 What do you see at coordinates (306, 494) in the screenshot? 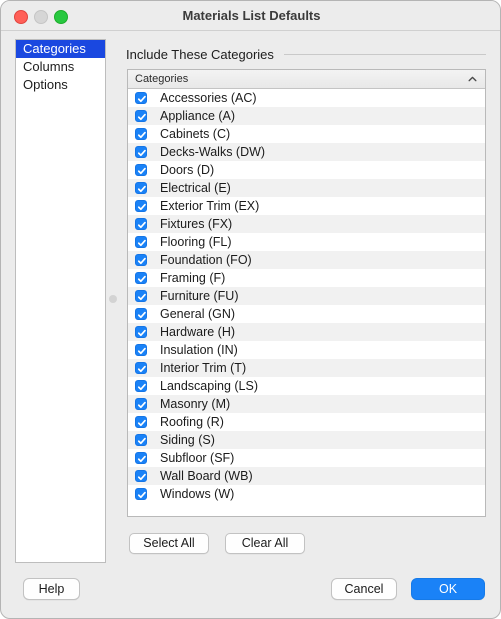
I see `table-row: Windows (W)` at bounding box center [306, 494].